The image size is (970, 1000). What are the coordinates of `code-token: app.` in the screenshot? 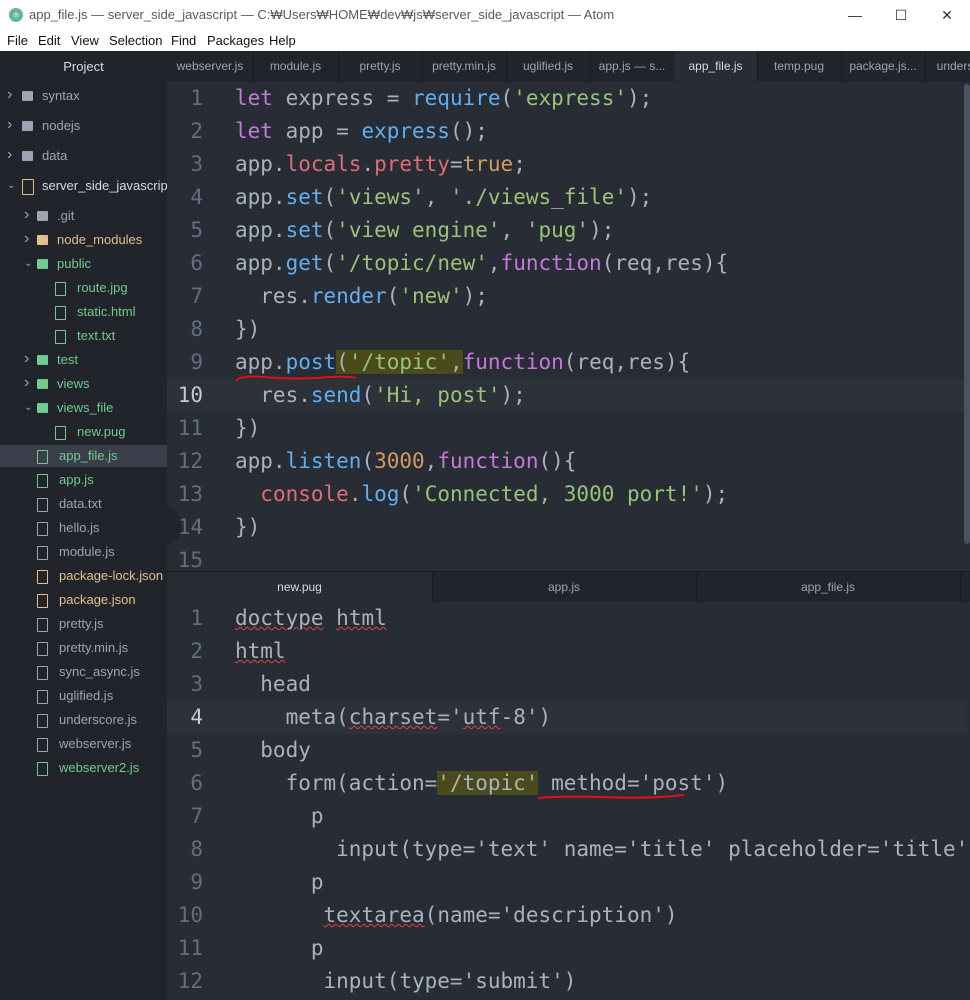 It's located at (260, 230).